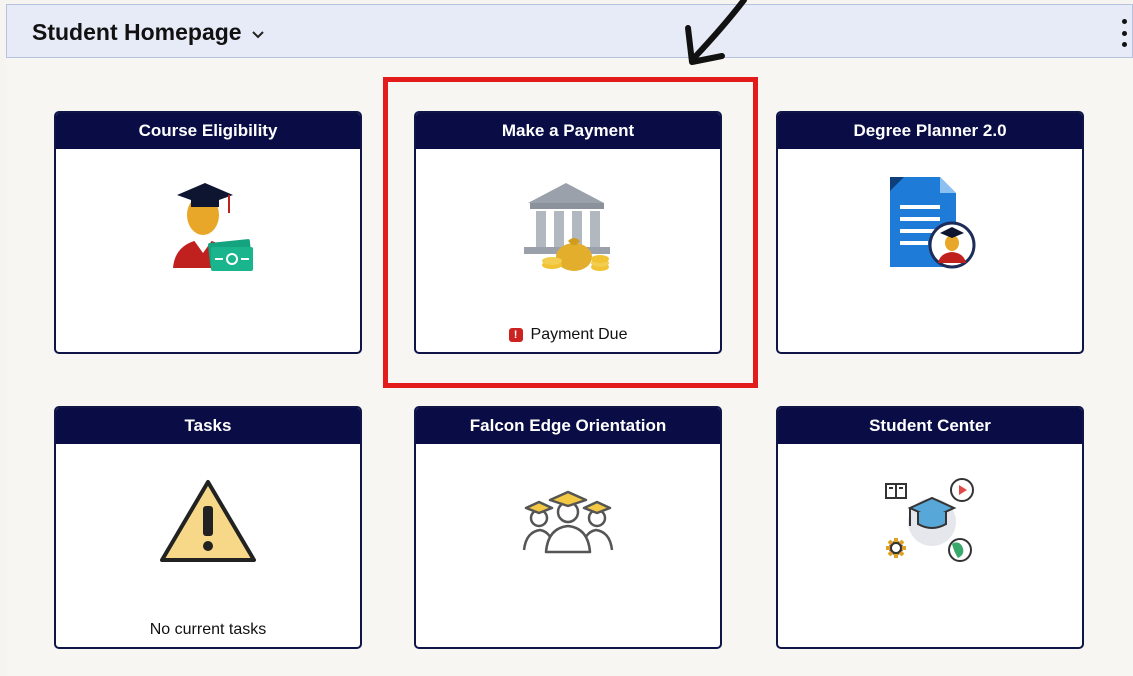 The height and width of the screenshot is (676, 1133). What do you see at coordinates (208, 131) in the screenshot?
I see `tile-title: Course Eligibility` at bounding box center [208, 131].